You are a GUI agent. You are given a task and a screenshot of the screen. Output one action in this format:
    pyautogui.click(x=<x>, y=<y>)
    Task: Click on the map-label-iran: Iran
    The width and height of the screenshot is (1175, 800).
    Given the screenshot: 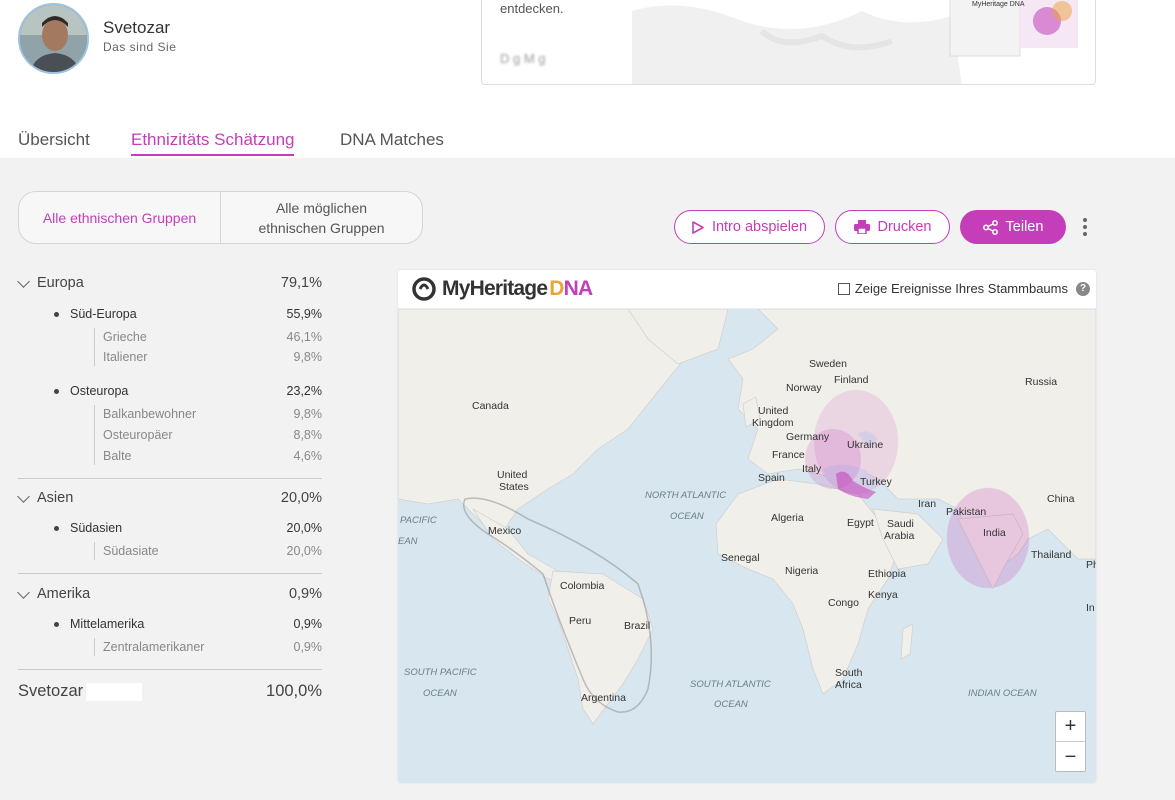 What is the action you would take?
    pyautogui.click(x=927, y=504)
    